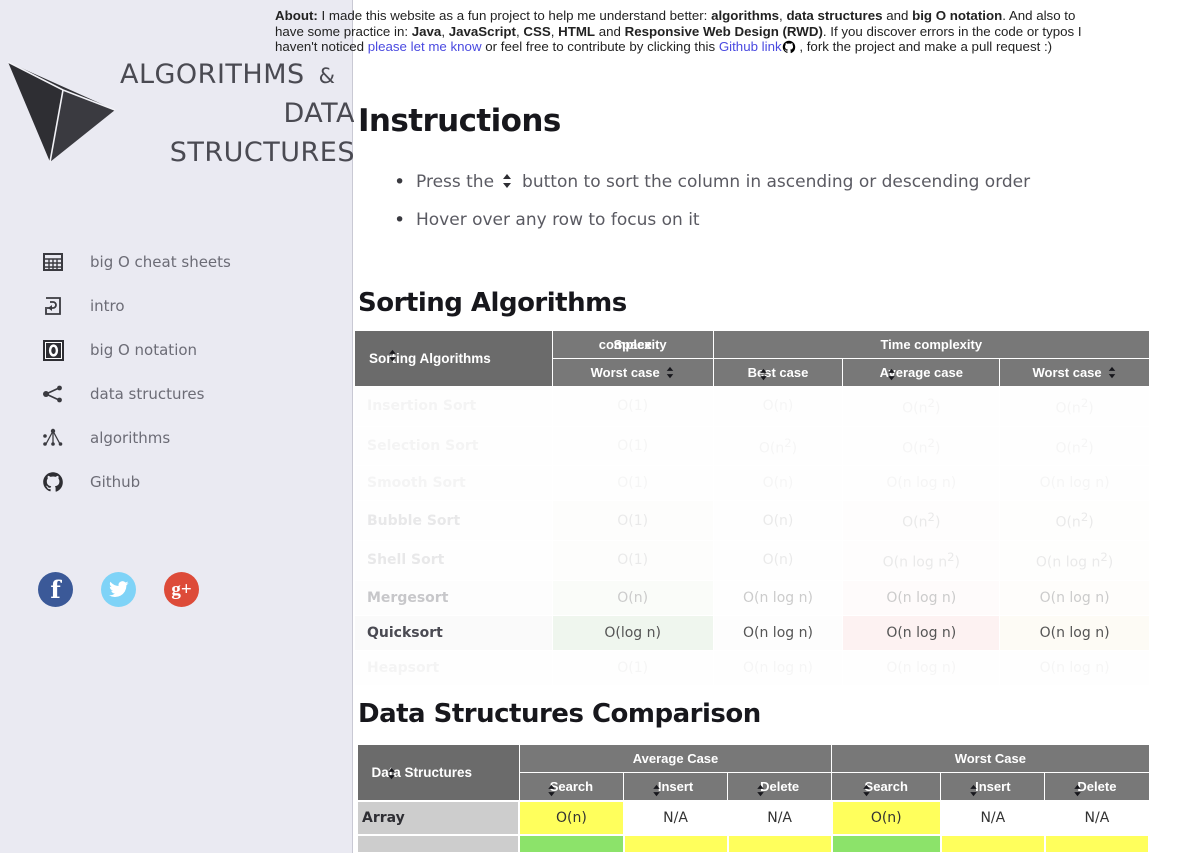 The height and width of the screenshot is (853, 1177). I want to click on table-row: Bubble Sort O(1) O(n) O(n2) O(n2), so click(752, 520).